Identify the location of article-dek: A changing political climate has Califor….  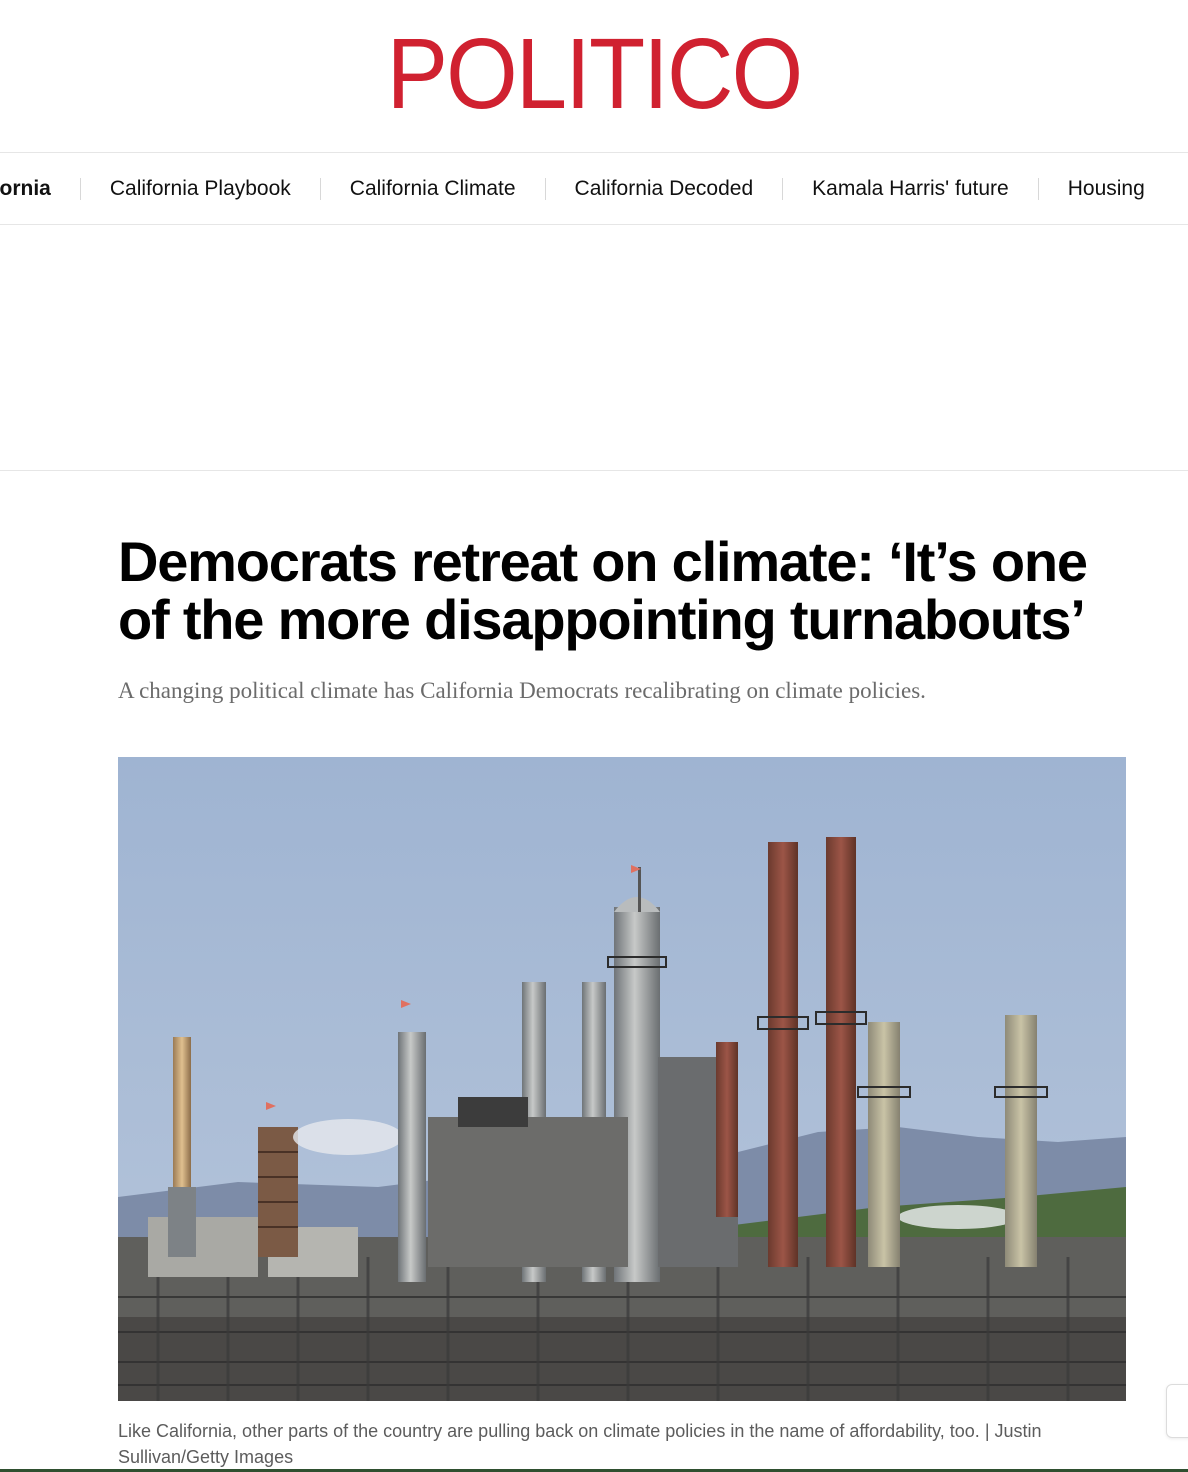
(522, 690).